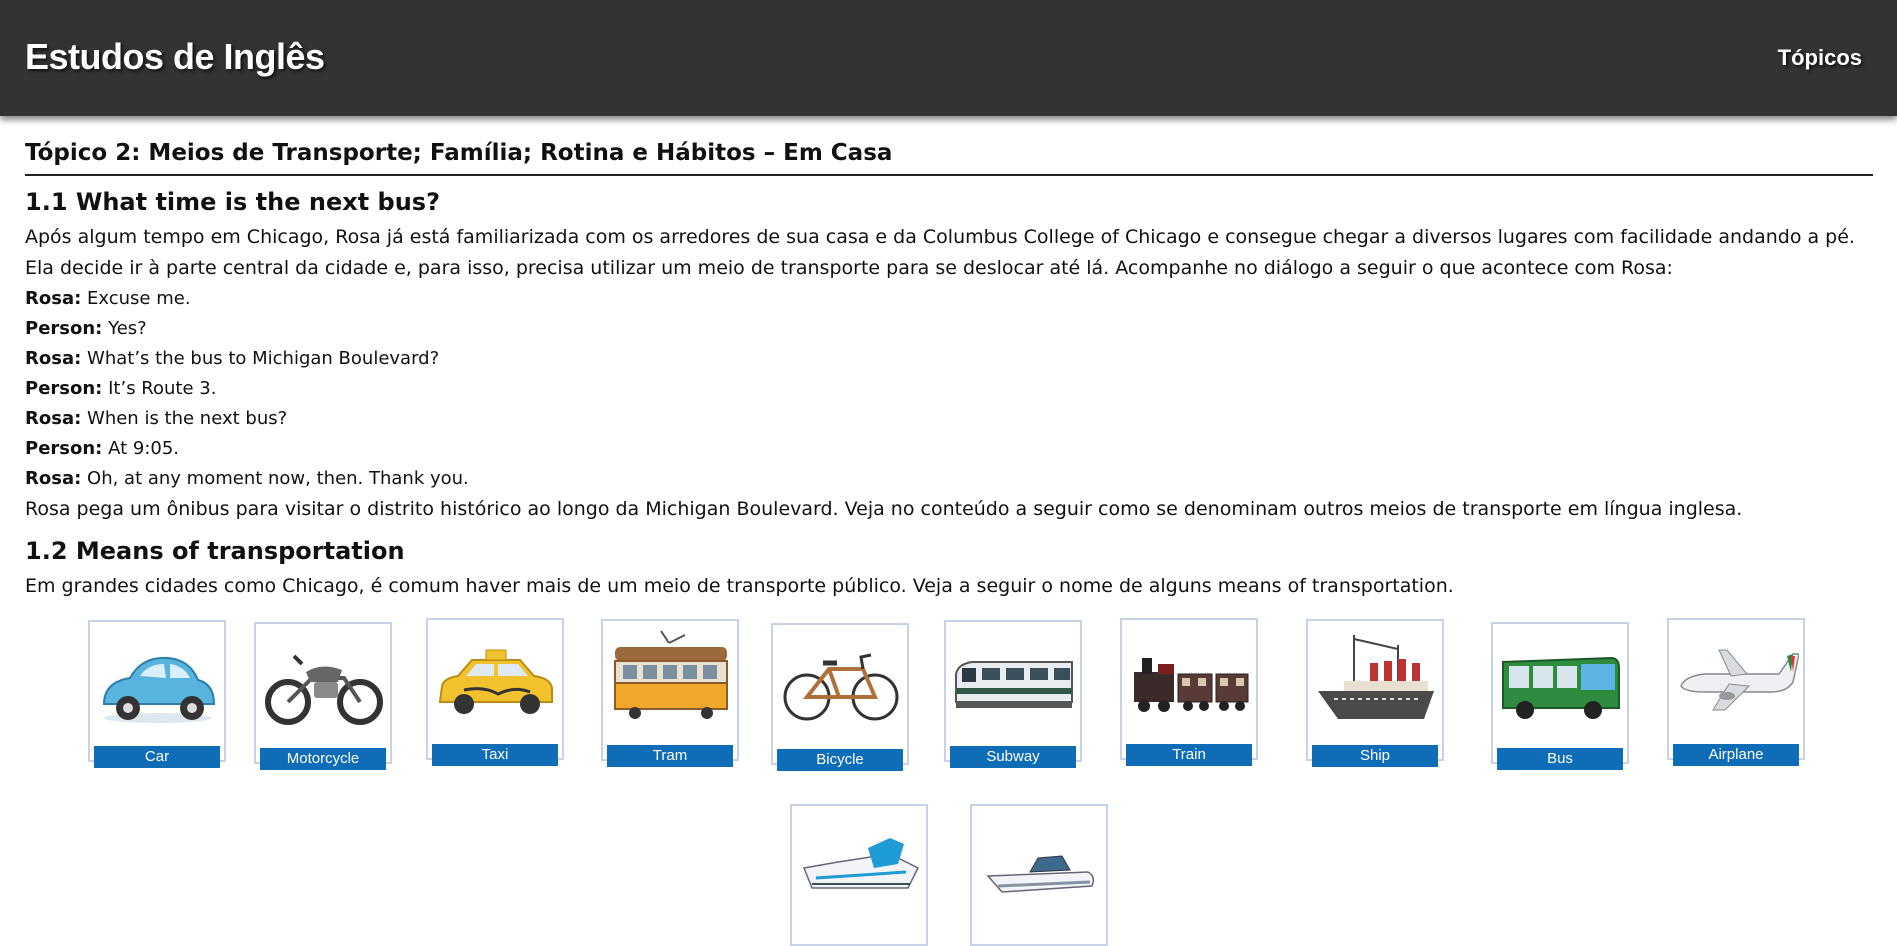 The width and height of the screenshot is (1897, 946). I want to click on transport-card-train: Train, so click(1189, 692).